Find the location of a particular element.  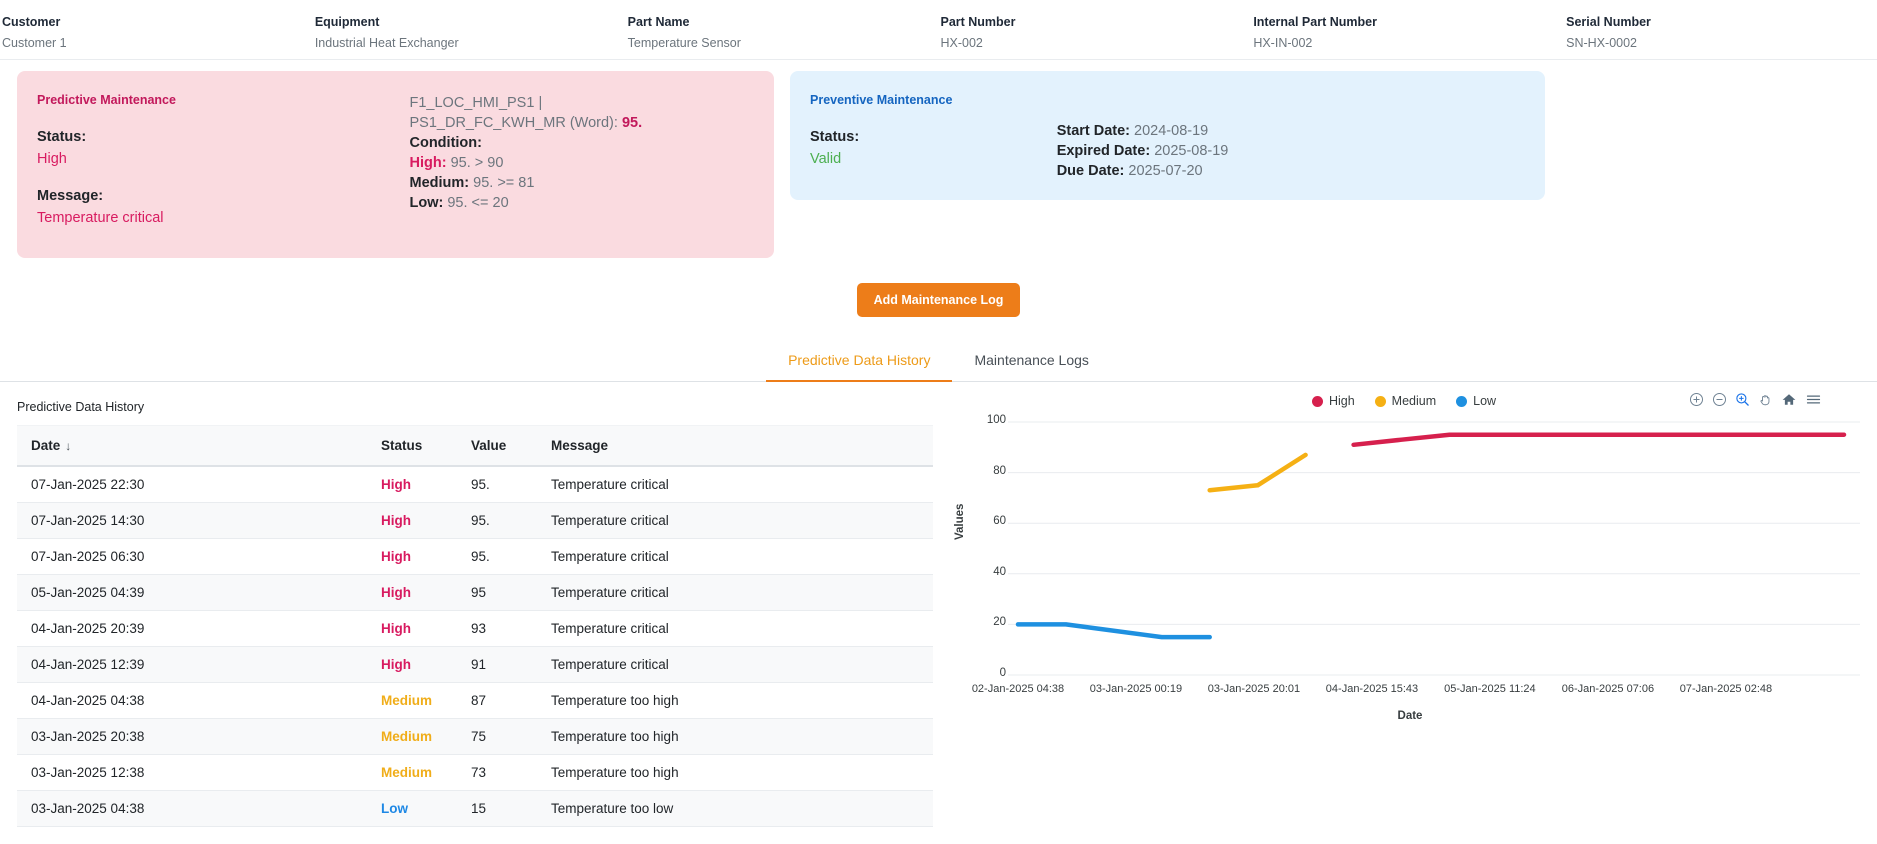

table-caption: Predictive Data History is located at coordinates (81, 407).